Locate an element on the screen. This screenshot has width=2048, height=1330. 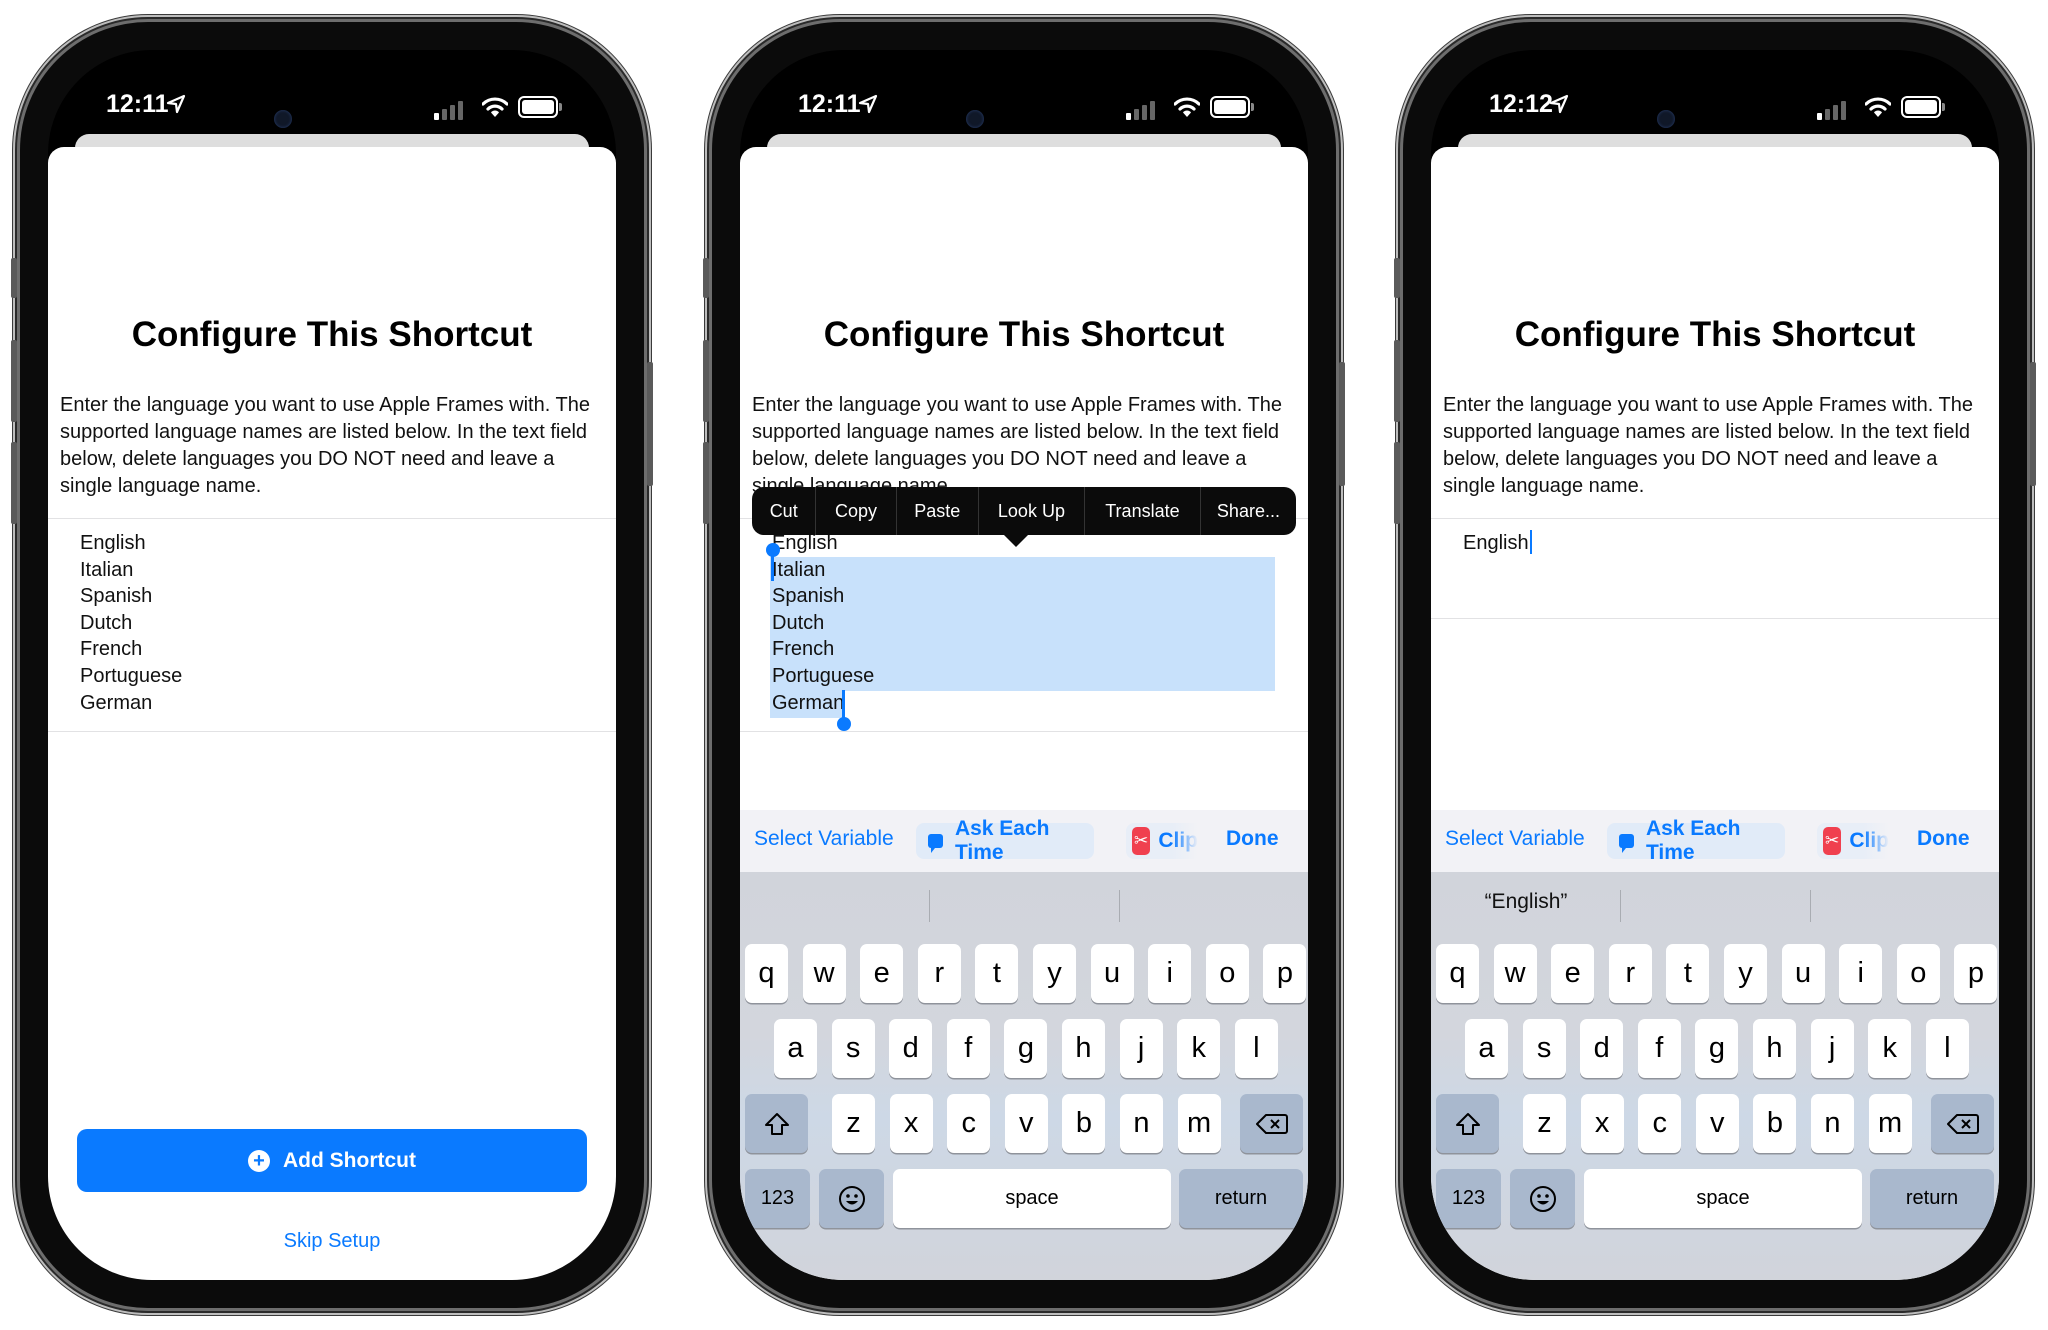
language-text-field: English is located at coordinates (1716, 543).